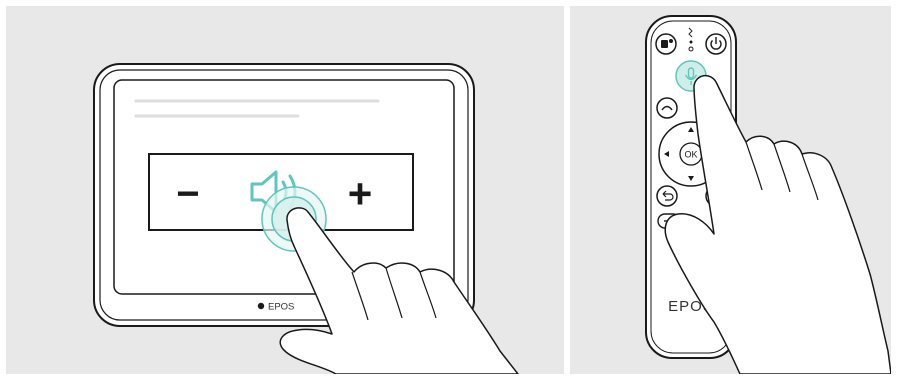 Image resolution: width=897 pixels, height=378 pixels. I want to click on end-call-button, so click(667, 108).